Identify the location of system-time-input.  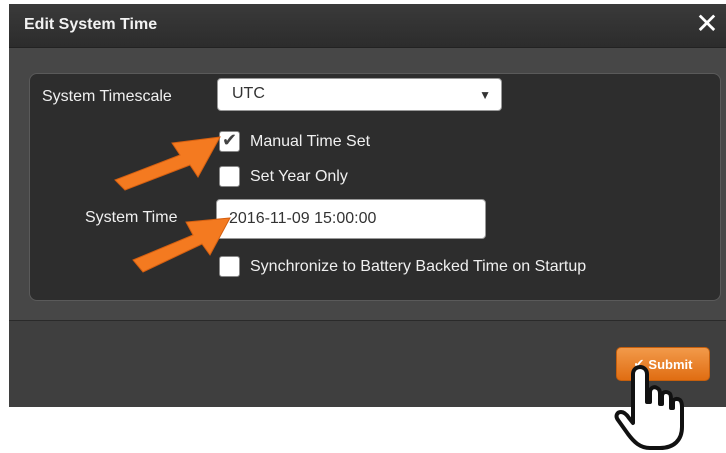
(351, 219).